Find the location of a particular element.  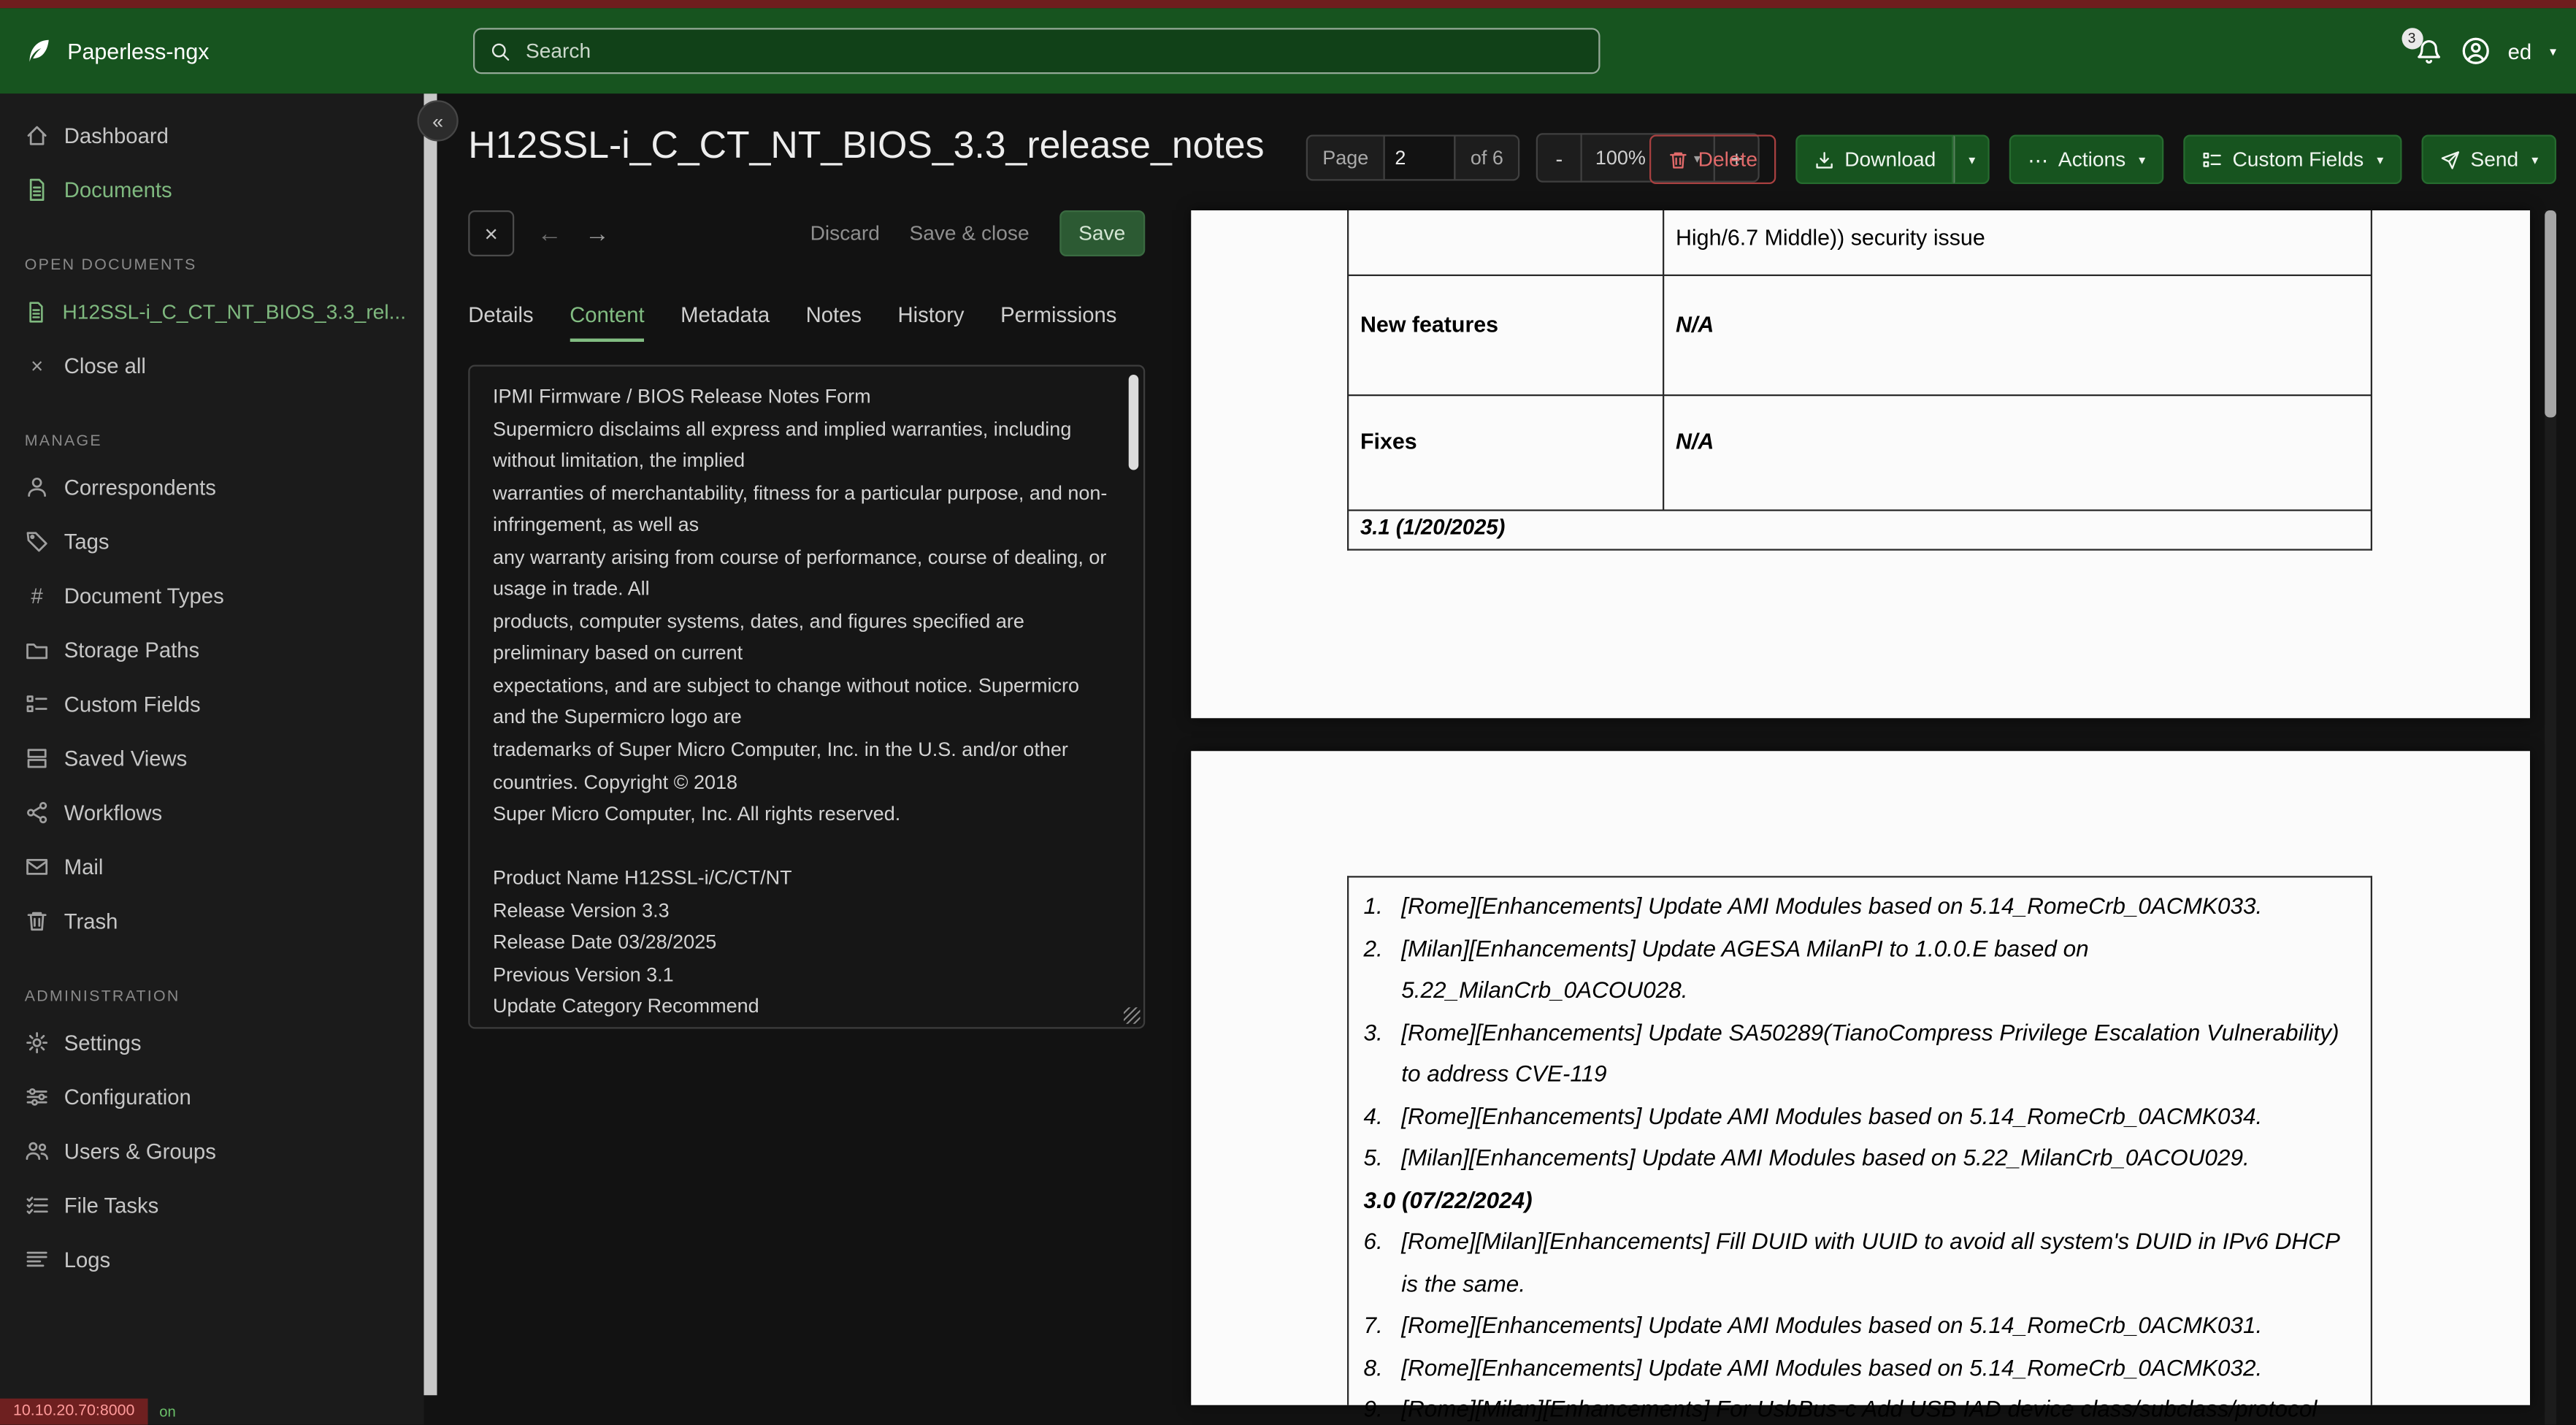

notifications-button: 3 is located at coordinates (2428, 51).